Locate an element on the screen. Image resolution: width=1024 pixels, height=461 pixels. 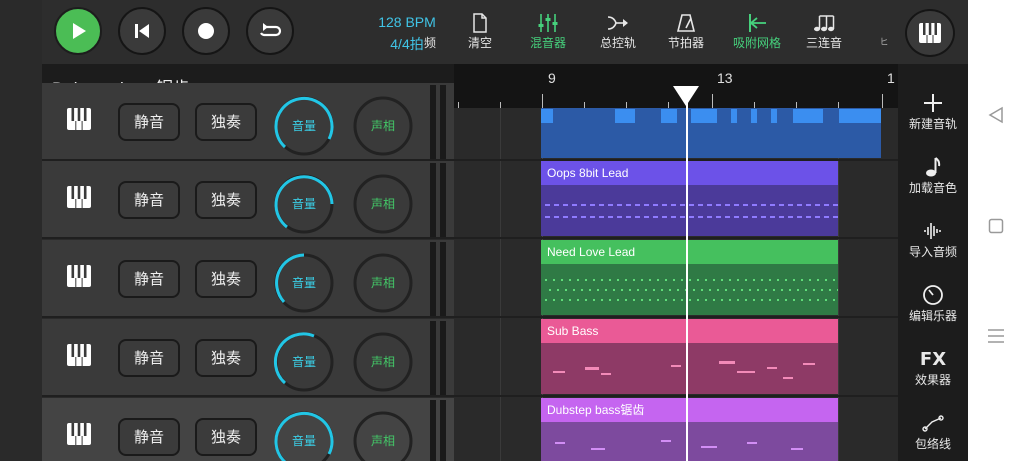
system-navigation-bar is located at coordinates (996, 230).